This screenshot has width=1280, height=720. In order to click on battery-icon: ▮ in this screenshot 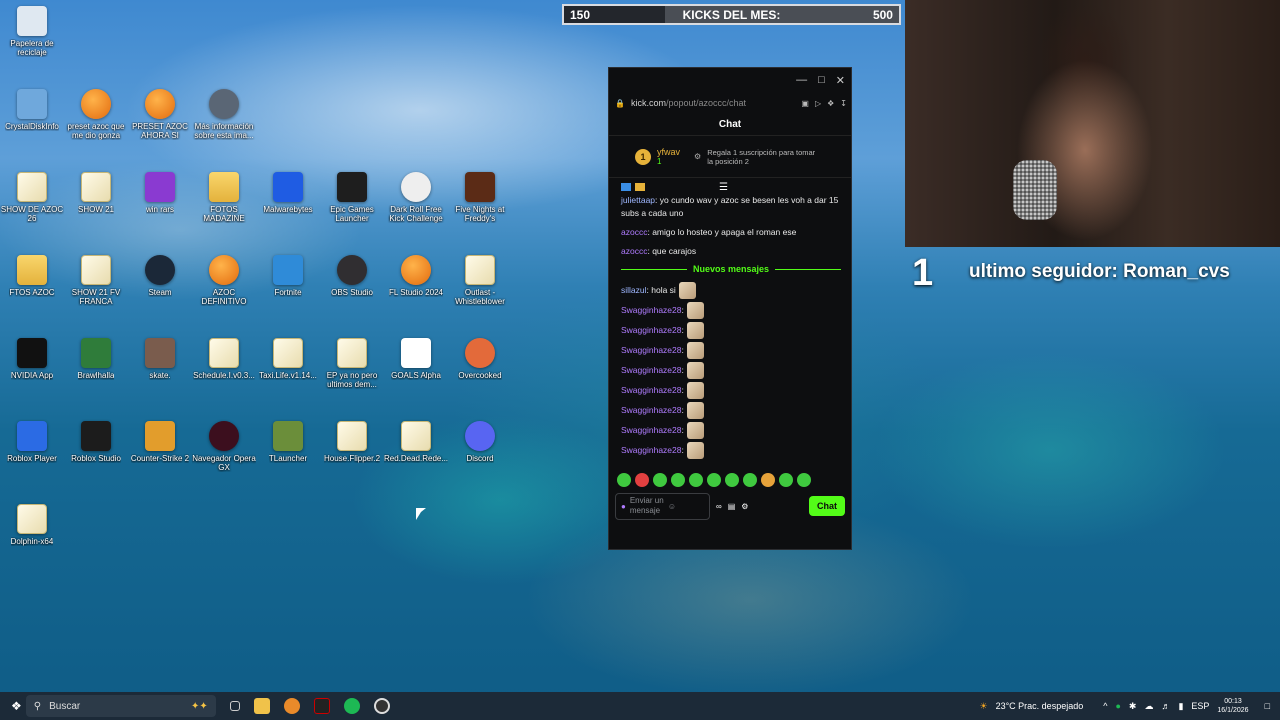, I will do `click(1180, 706)`.